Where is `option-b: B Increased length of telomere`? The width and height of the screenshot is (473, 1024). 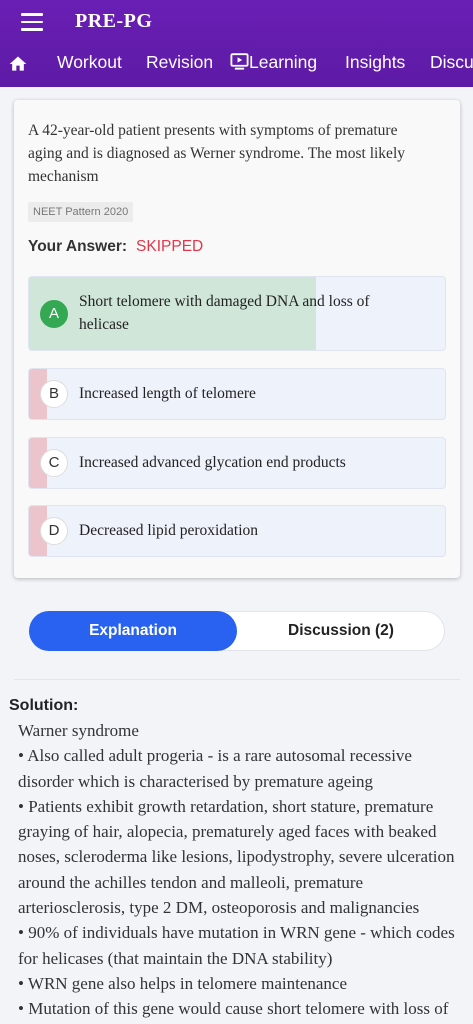
option-b: B Increased length of telomere is located at coordinates (237, 394).